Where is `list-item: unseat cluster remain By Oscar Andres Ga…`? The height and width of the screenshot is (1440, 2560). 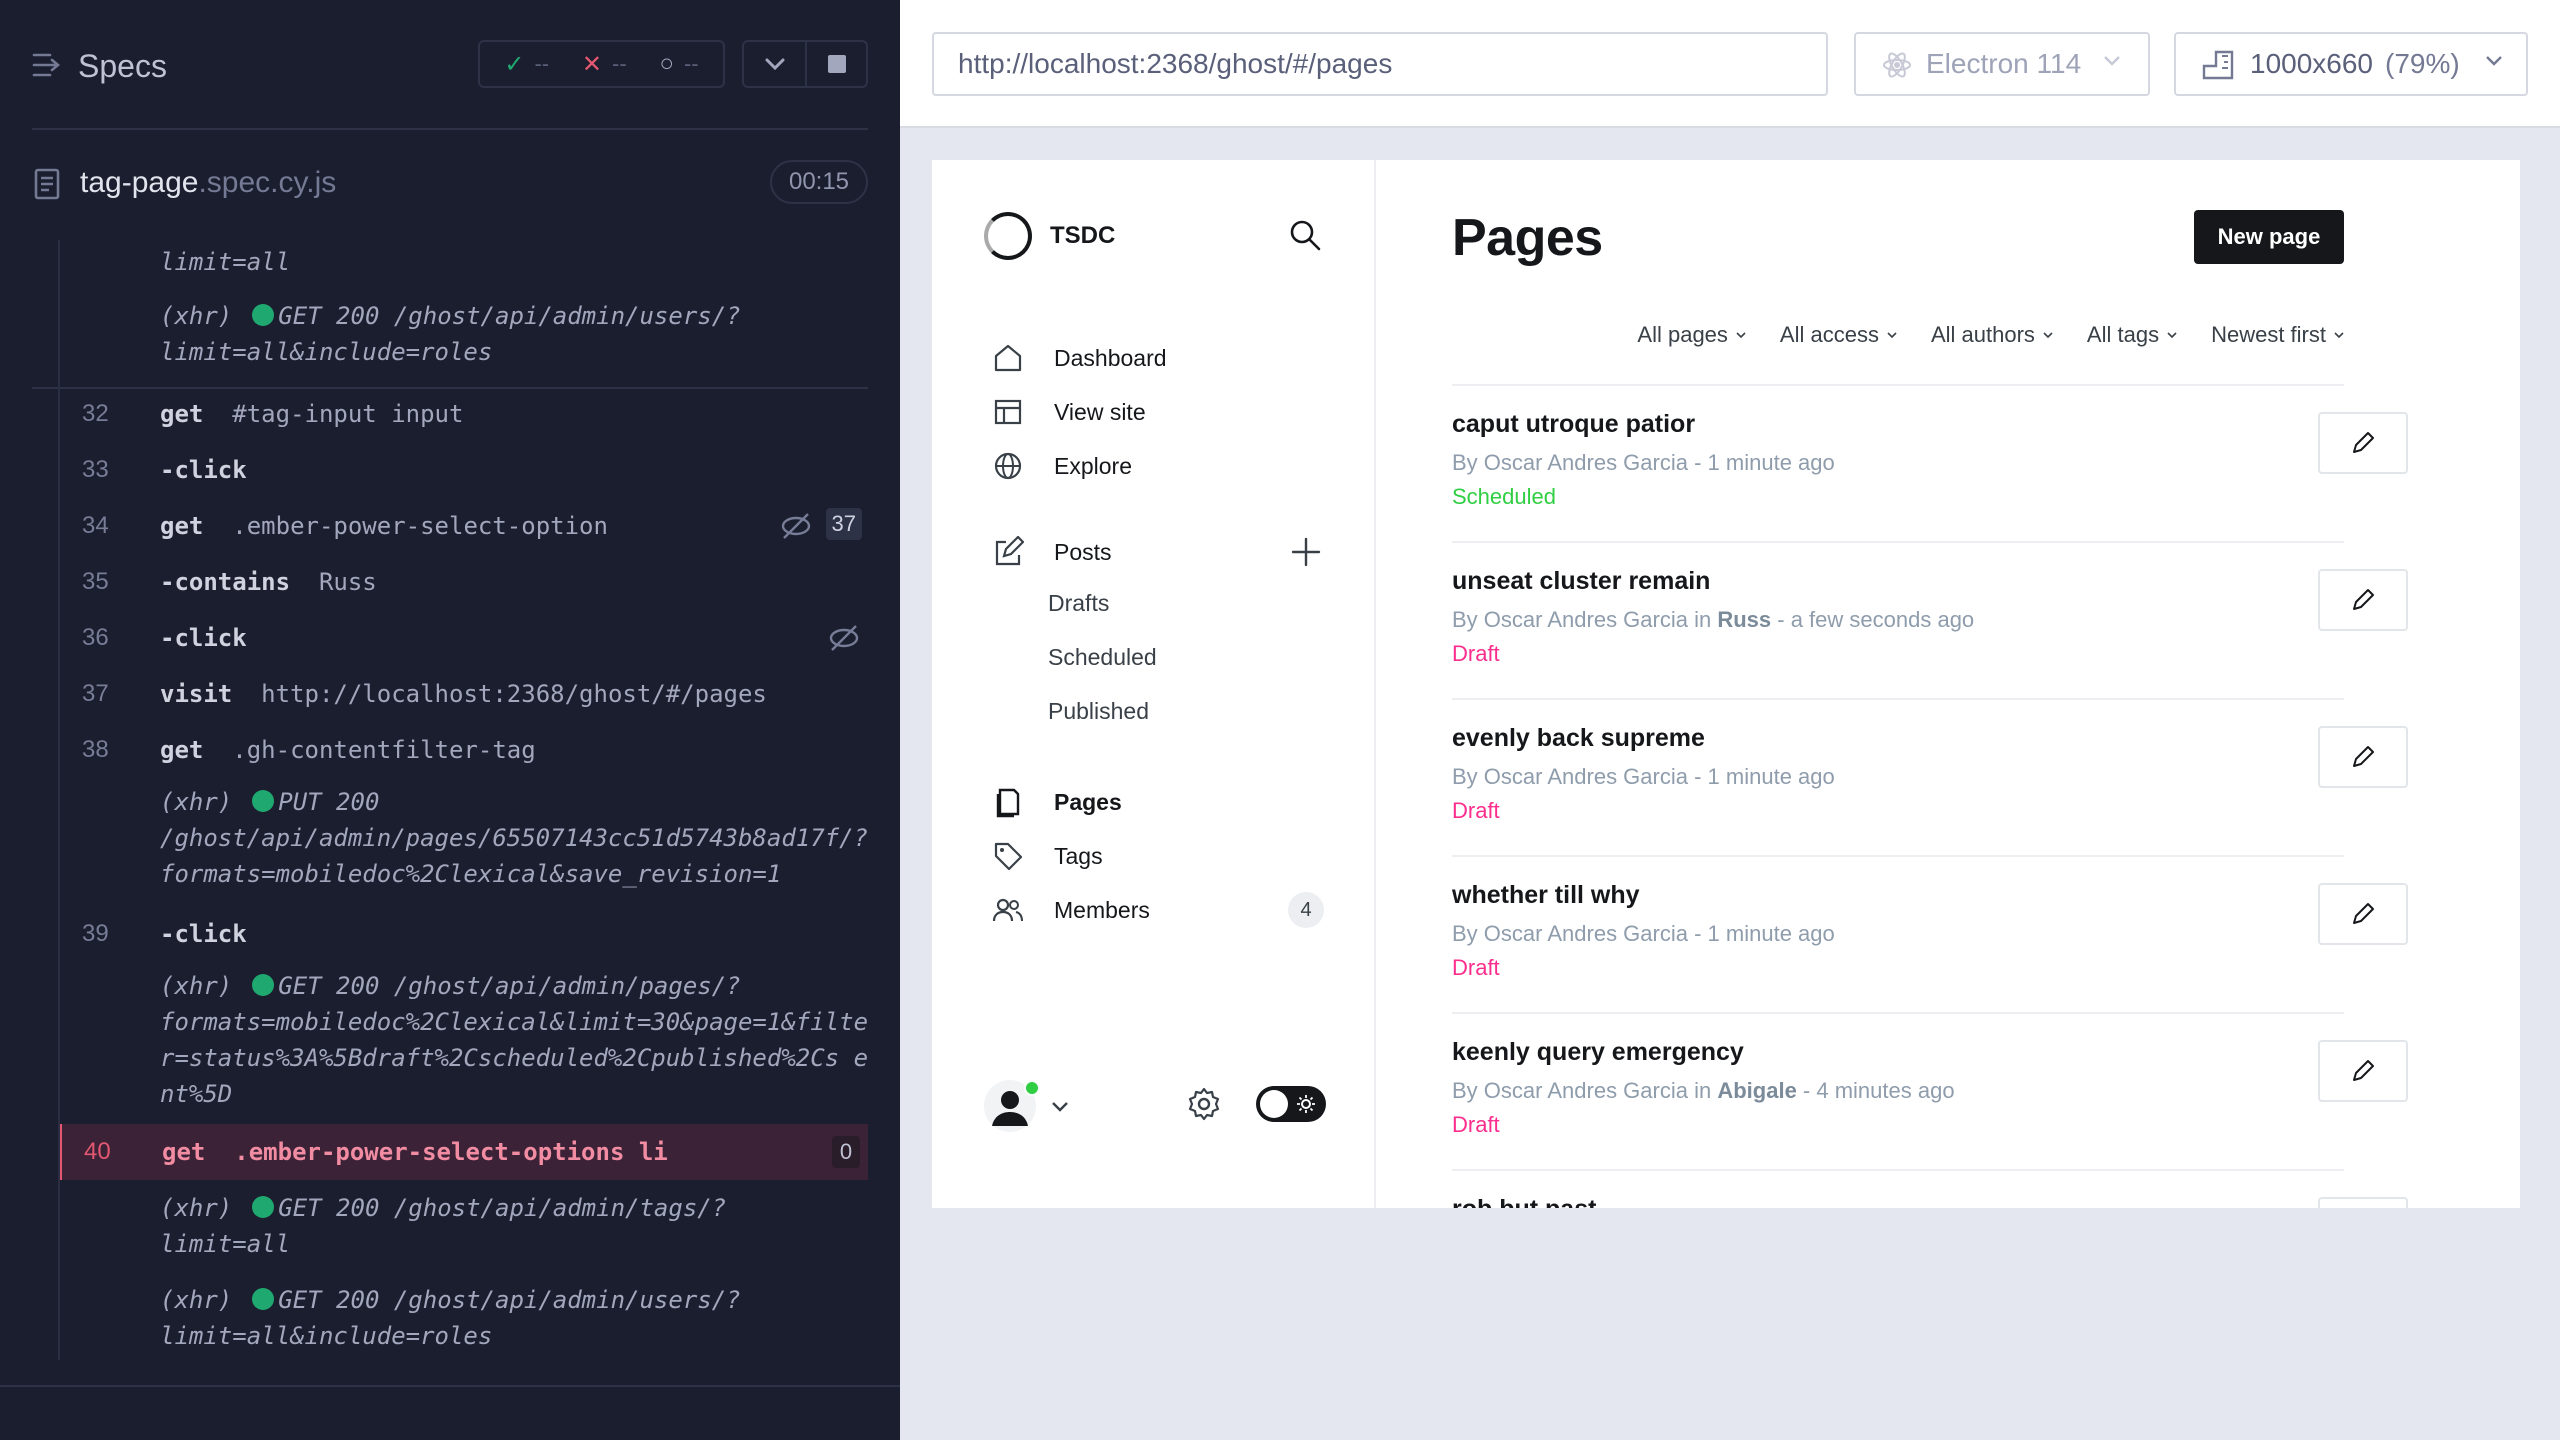 list-item: unseat cluster remain By Oscar Andres Ga… is located at coordinates (1930, 619).